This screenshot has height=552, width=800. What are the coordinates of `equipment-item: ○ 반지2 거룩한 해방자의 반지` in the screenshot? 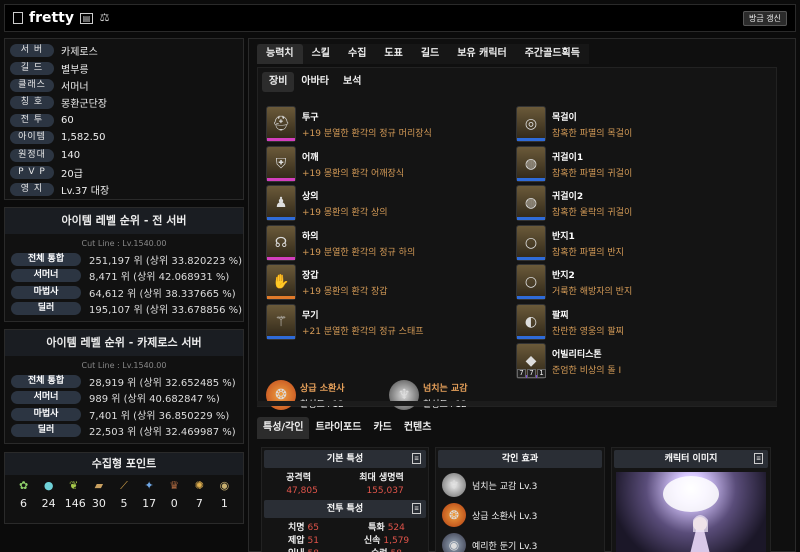 It's located at (574, 284).